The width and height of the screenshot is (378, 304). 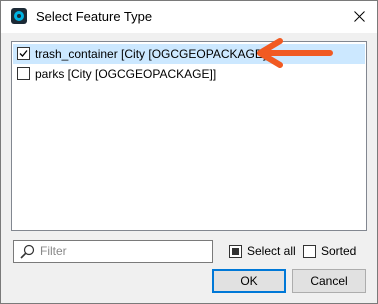 I want to click on select-all-box, so click(x=235, y=251).